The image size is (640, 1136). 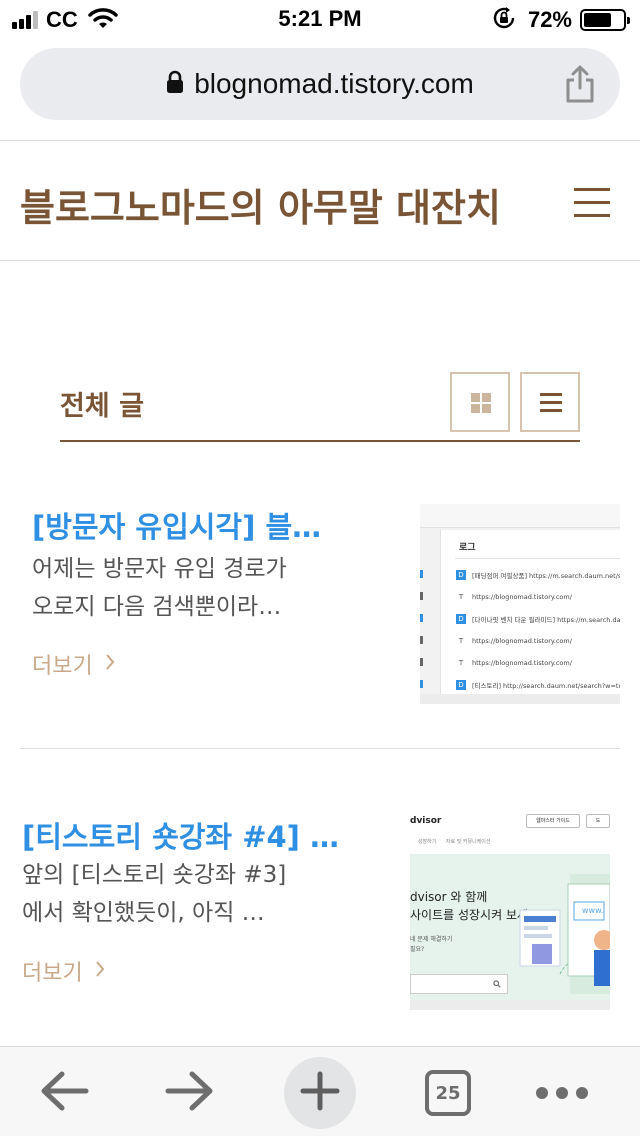 I want to click on thumb-row-text: [다이나핏 벤치 다운 필라미드] https://m.search.da, so click(x=546, y=620).